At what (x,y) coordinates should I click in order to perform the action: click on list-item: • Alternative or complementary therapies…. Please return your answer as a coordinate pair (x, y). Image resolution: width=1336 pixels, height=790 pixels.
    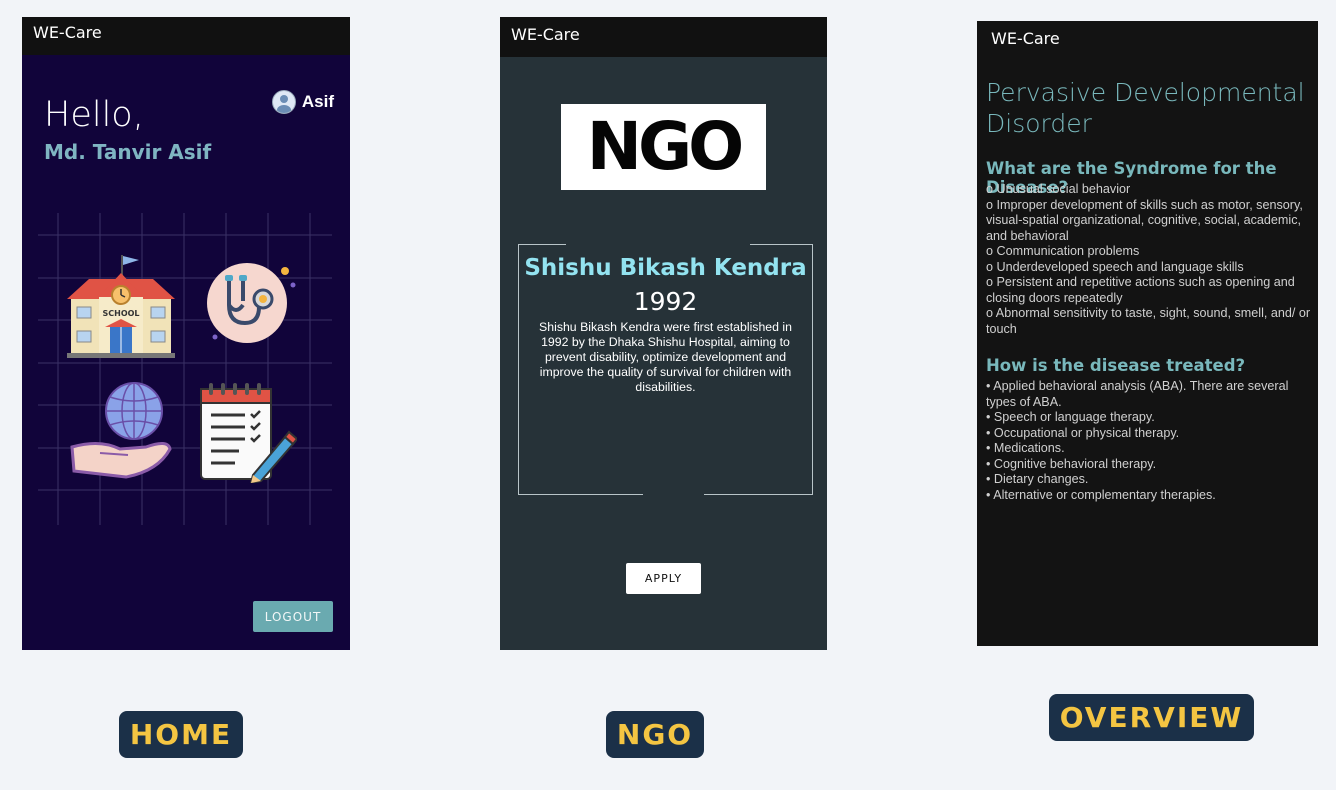
    Looking at the image, I should click on (1101, 494).